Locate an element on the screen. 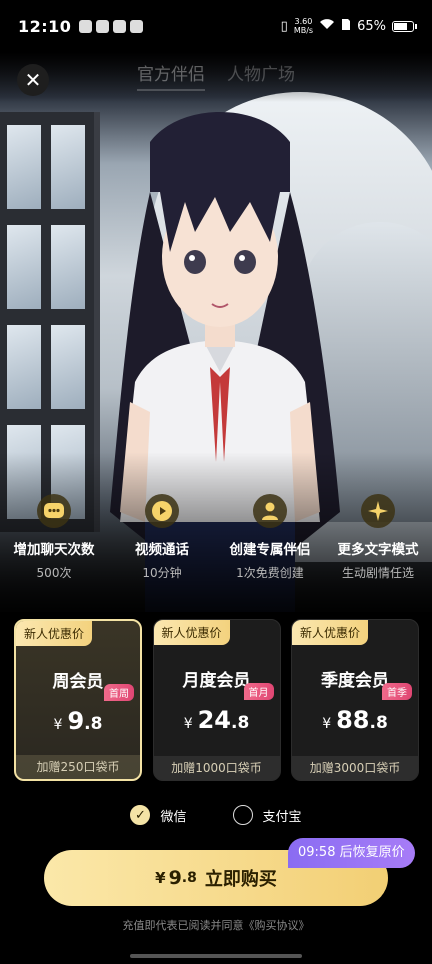 This screenshot has height=964, width=432. feature-title: 增加聊天次数 is located at coordinates (54, 550).